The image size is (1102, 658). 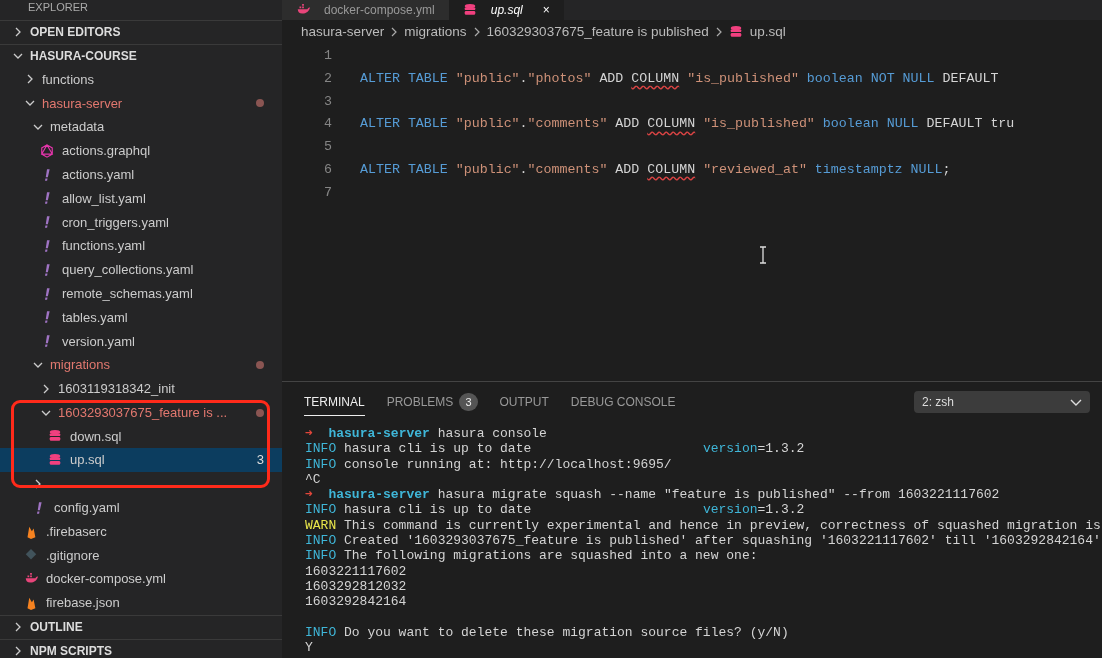 I want to click on terminal-line: 1603292842164, so click(x=356, y=602).